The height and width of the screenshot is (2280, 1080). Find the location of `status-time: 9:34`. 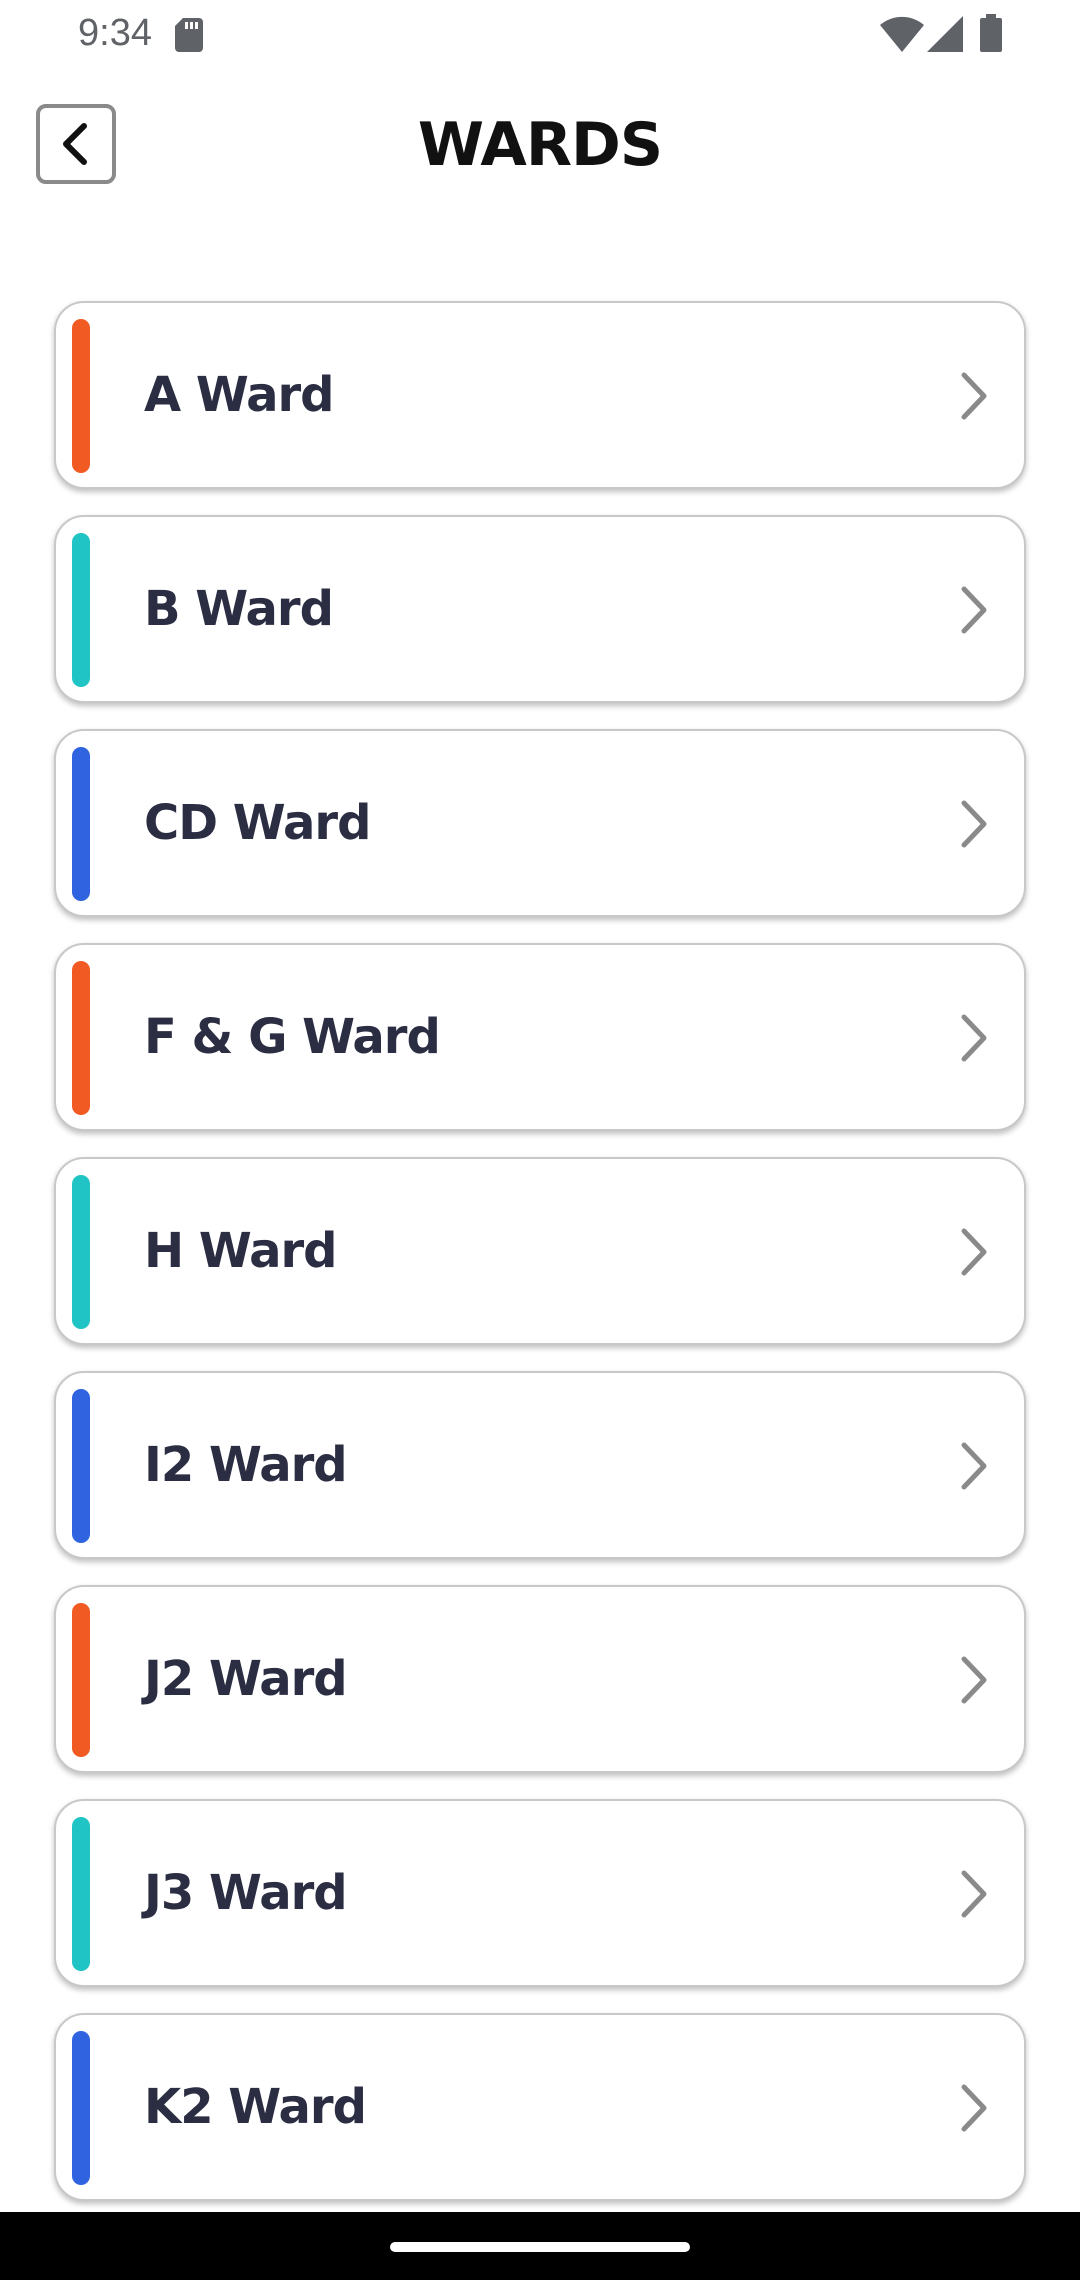

status-time: 9:34 is located at coordinates (115, 33).